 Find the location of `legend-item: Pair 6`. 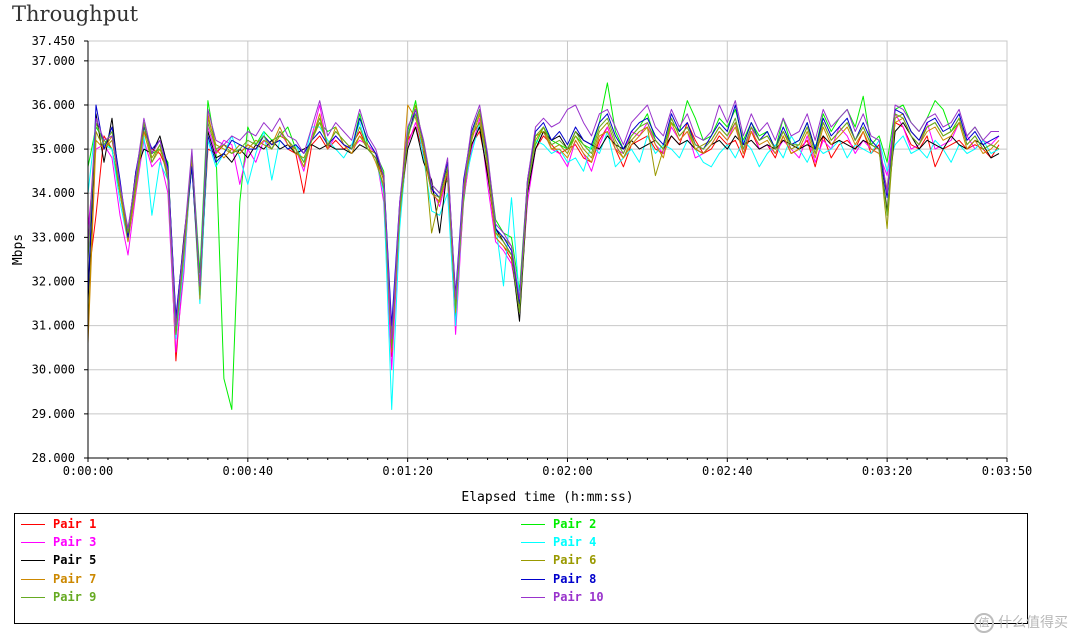

legend-item: Pair 6 is located at coordinates (558, 560).